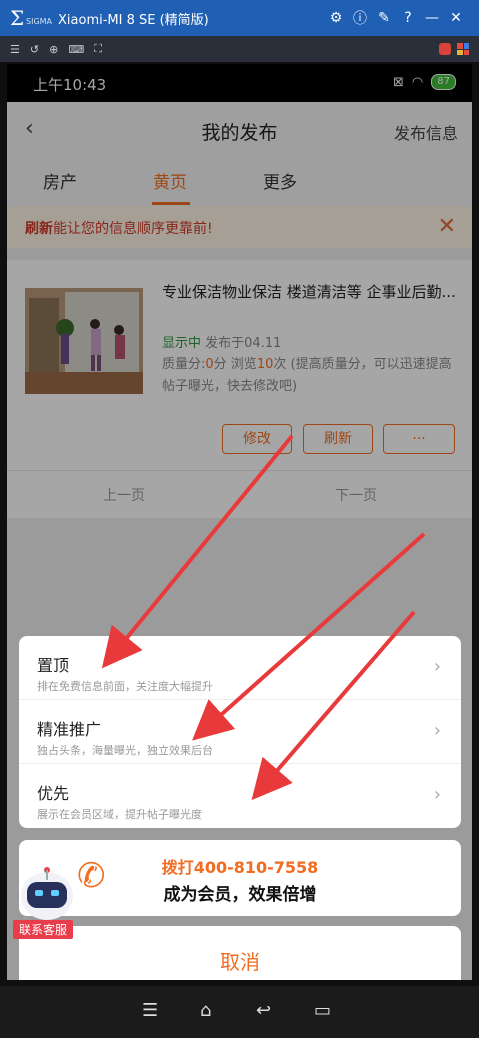  I want to click on option-pin-top: 置顶 排在免费信息前面，关注度大幅提升 ›, so click(240, 668).